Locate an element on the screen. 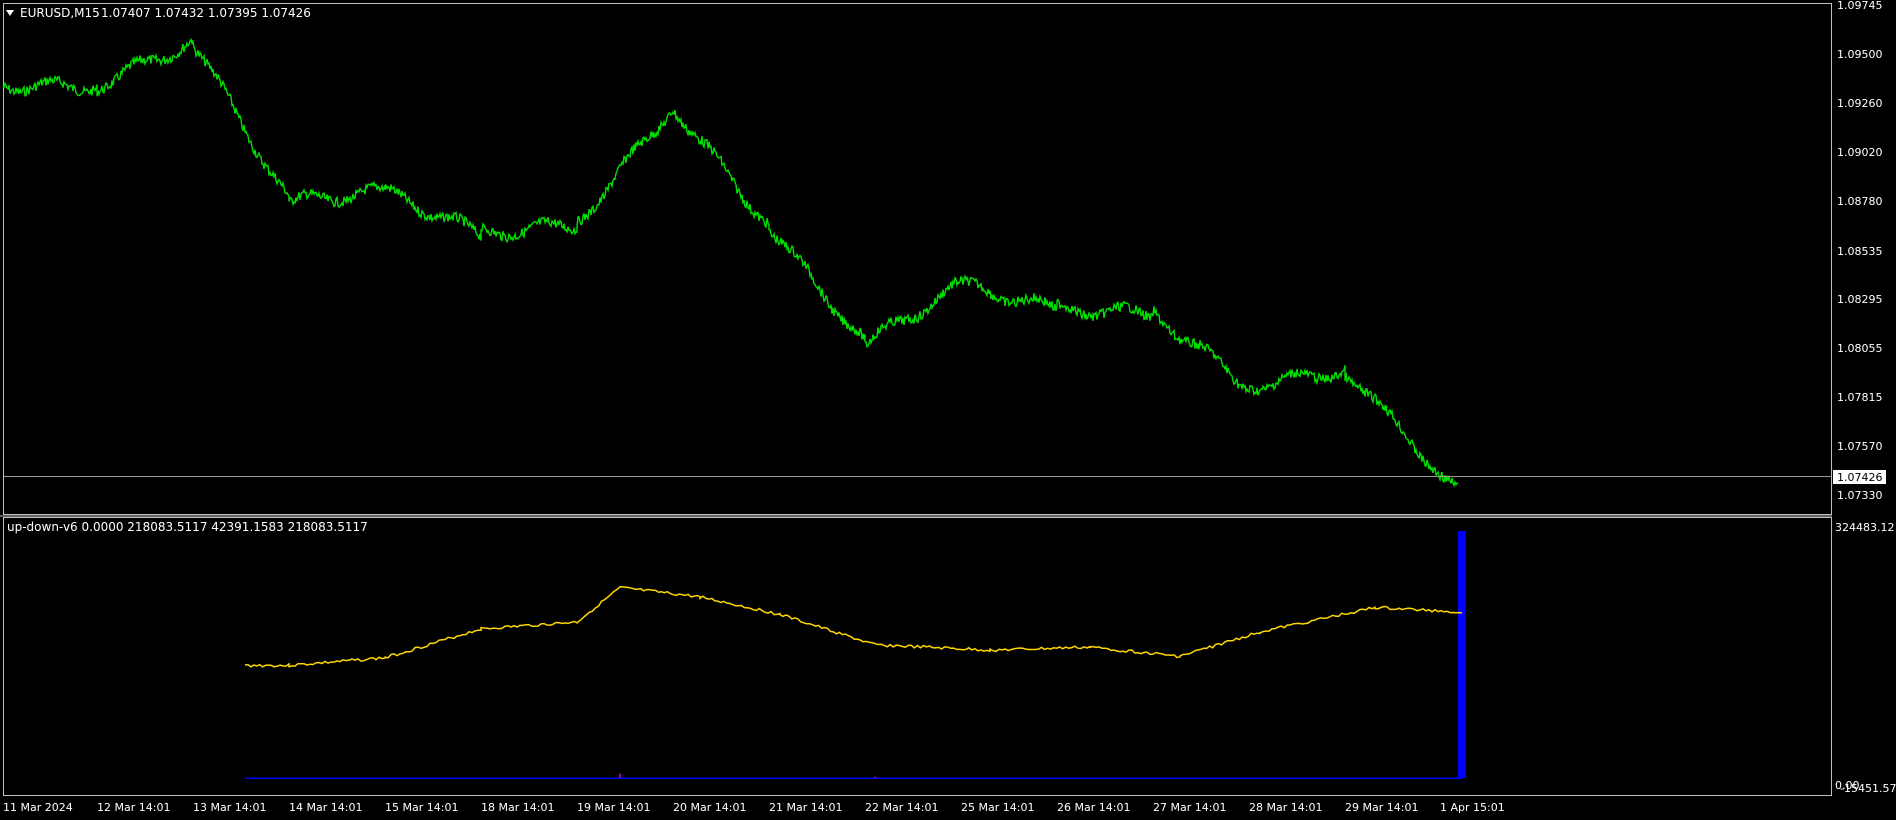  time-tick: 12 Mar 14:01 is located at coordinates (133, 807).